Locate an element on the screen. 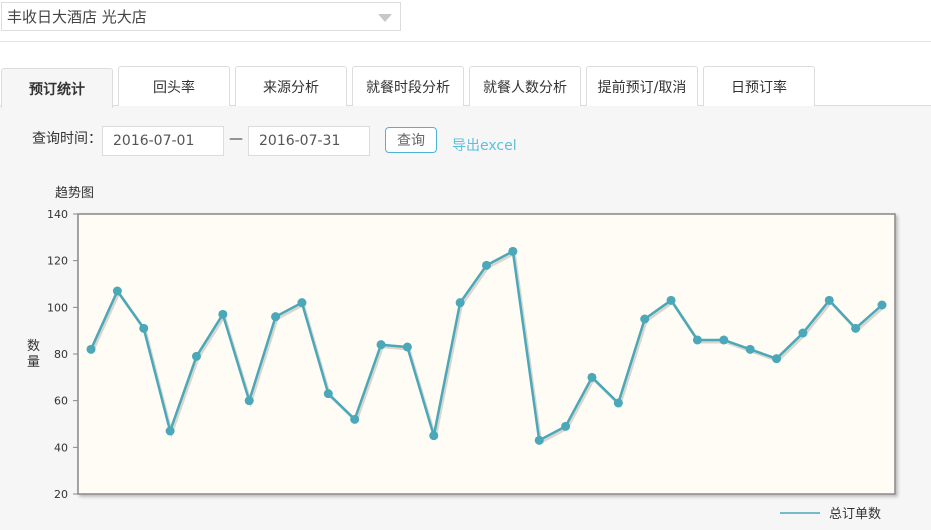 This screenshot has height=530, width=931. y-axis: 20 40 60 80 100 120 140 is located at coordinates (62, 354).